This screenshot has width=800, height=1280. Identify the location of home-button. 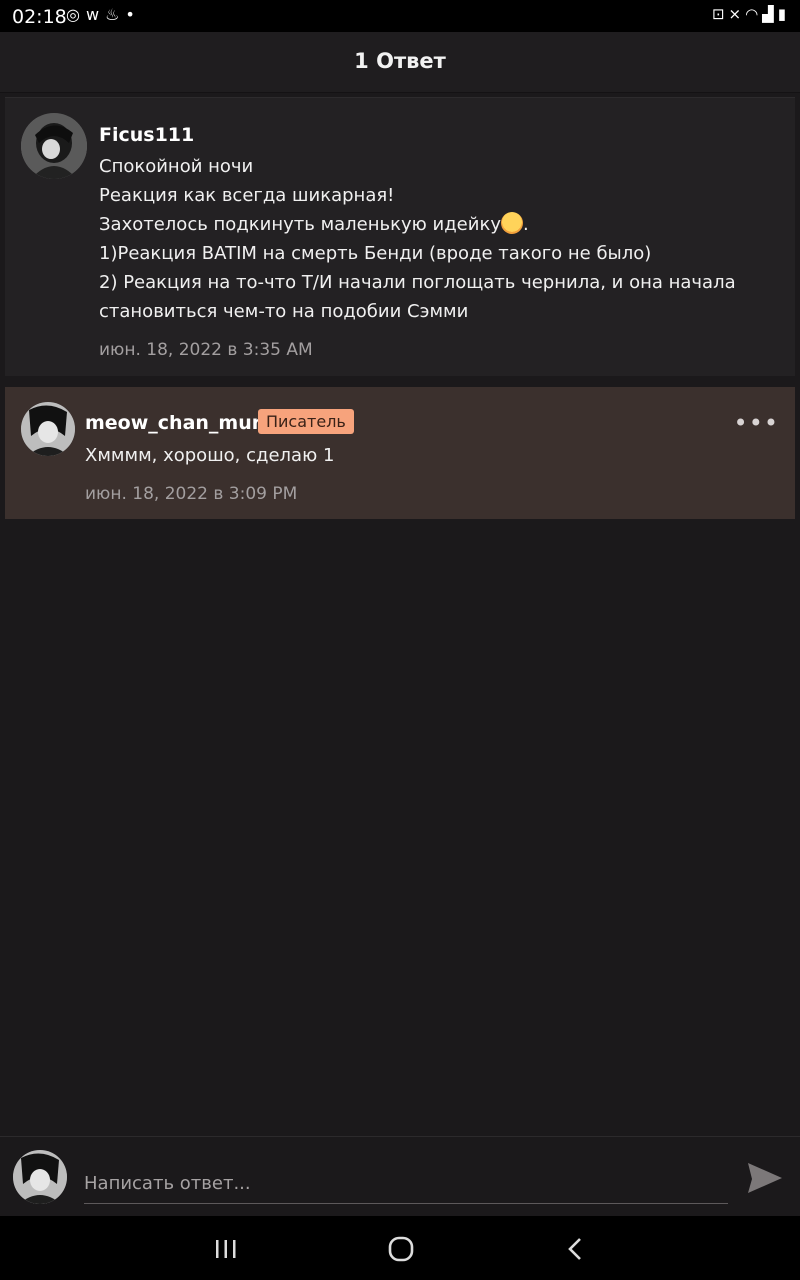
(401, 1249).